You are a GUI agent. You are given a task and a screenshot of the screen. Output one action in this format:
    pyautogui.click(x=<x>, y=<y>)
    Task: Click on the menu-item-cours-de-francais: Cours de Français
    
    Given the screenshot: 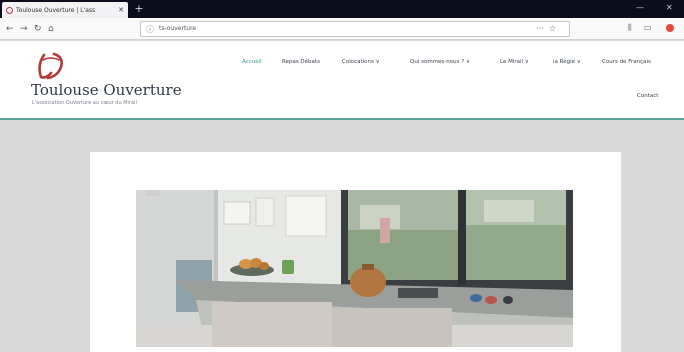 What is the action you would take?
    pyautogui.click(x=626, y=62)
    